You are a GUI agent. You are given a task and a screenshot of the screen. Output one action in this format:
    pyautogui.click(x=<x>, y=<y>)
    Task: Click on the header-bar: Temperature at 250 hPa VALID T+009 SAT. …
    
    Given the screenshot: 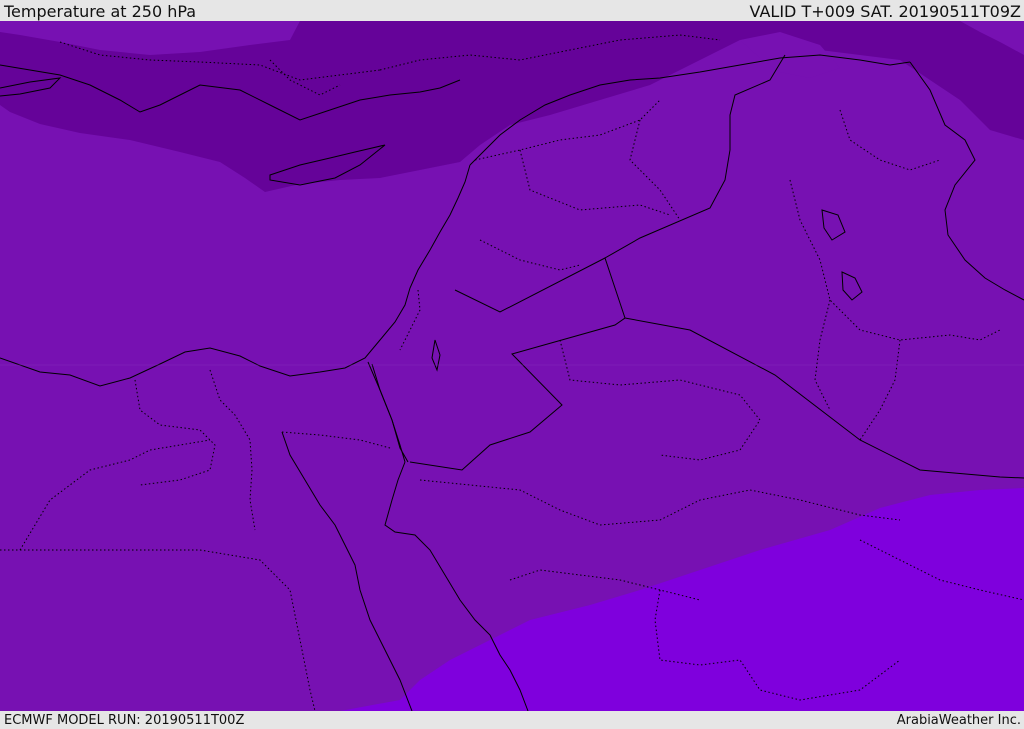 What is the action you would take?
    pyautogui.click(x=512, y=10)
    